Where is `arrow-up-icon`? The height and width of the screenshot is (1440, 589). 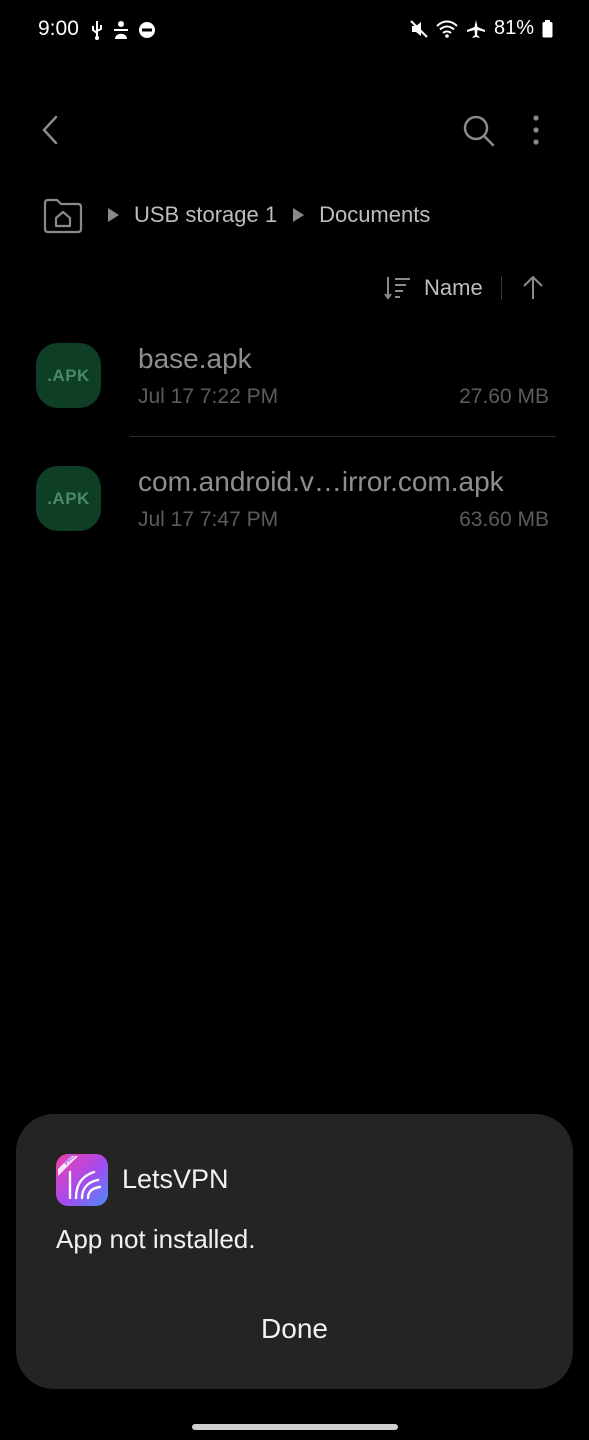 arrow-up-icon is located at coordinates (533, 288).